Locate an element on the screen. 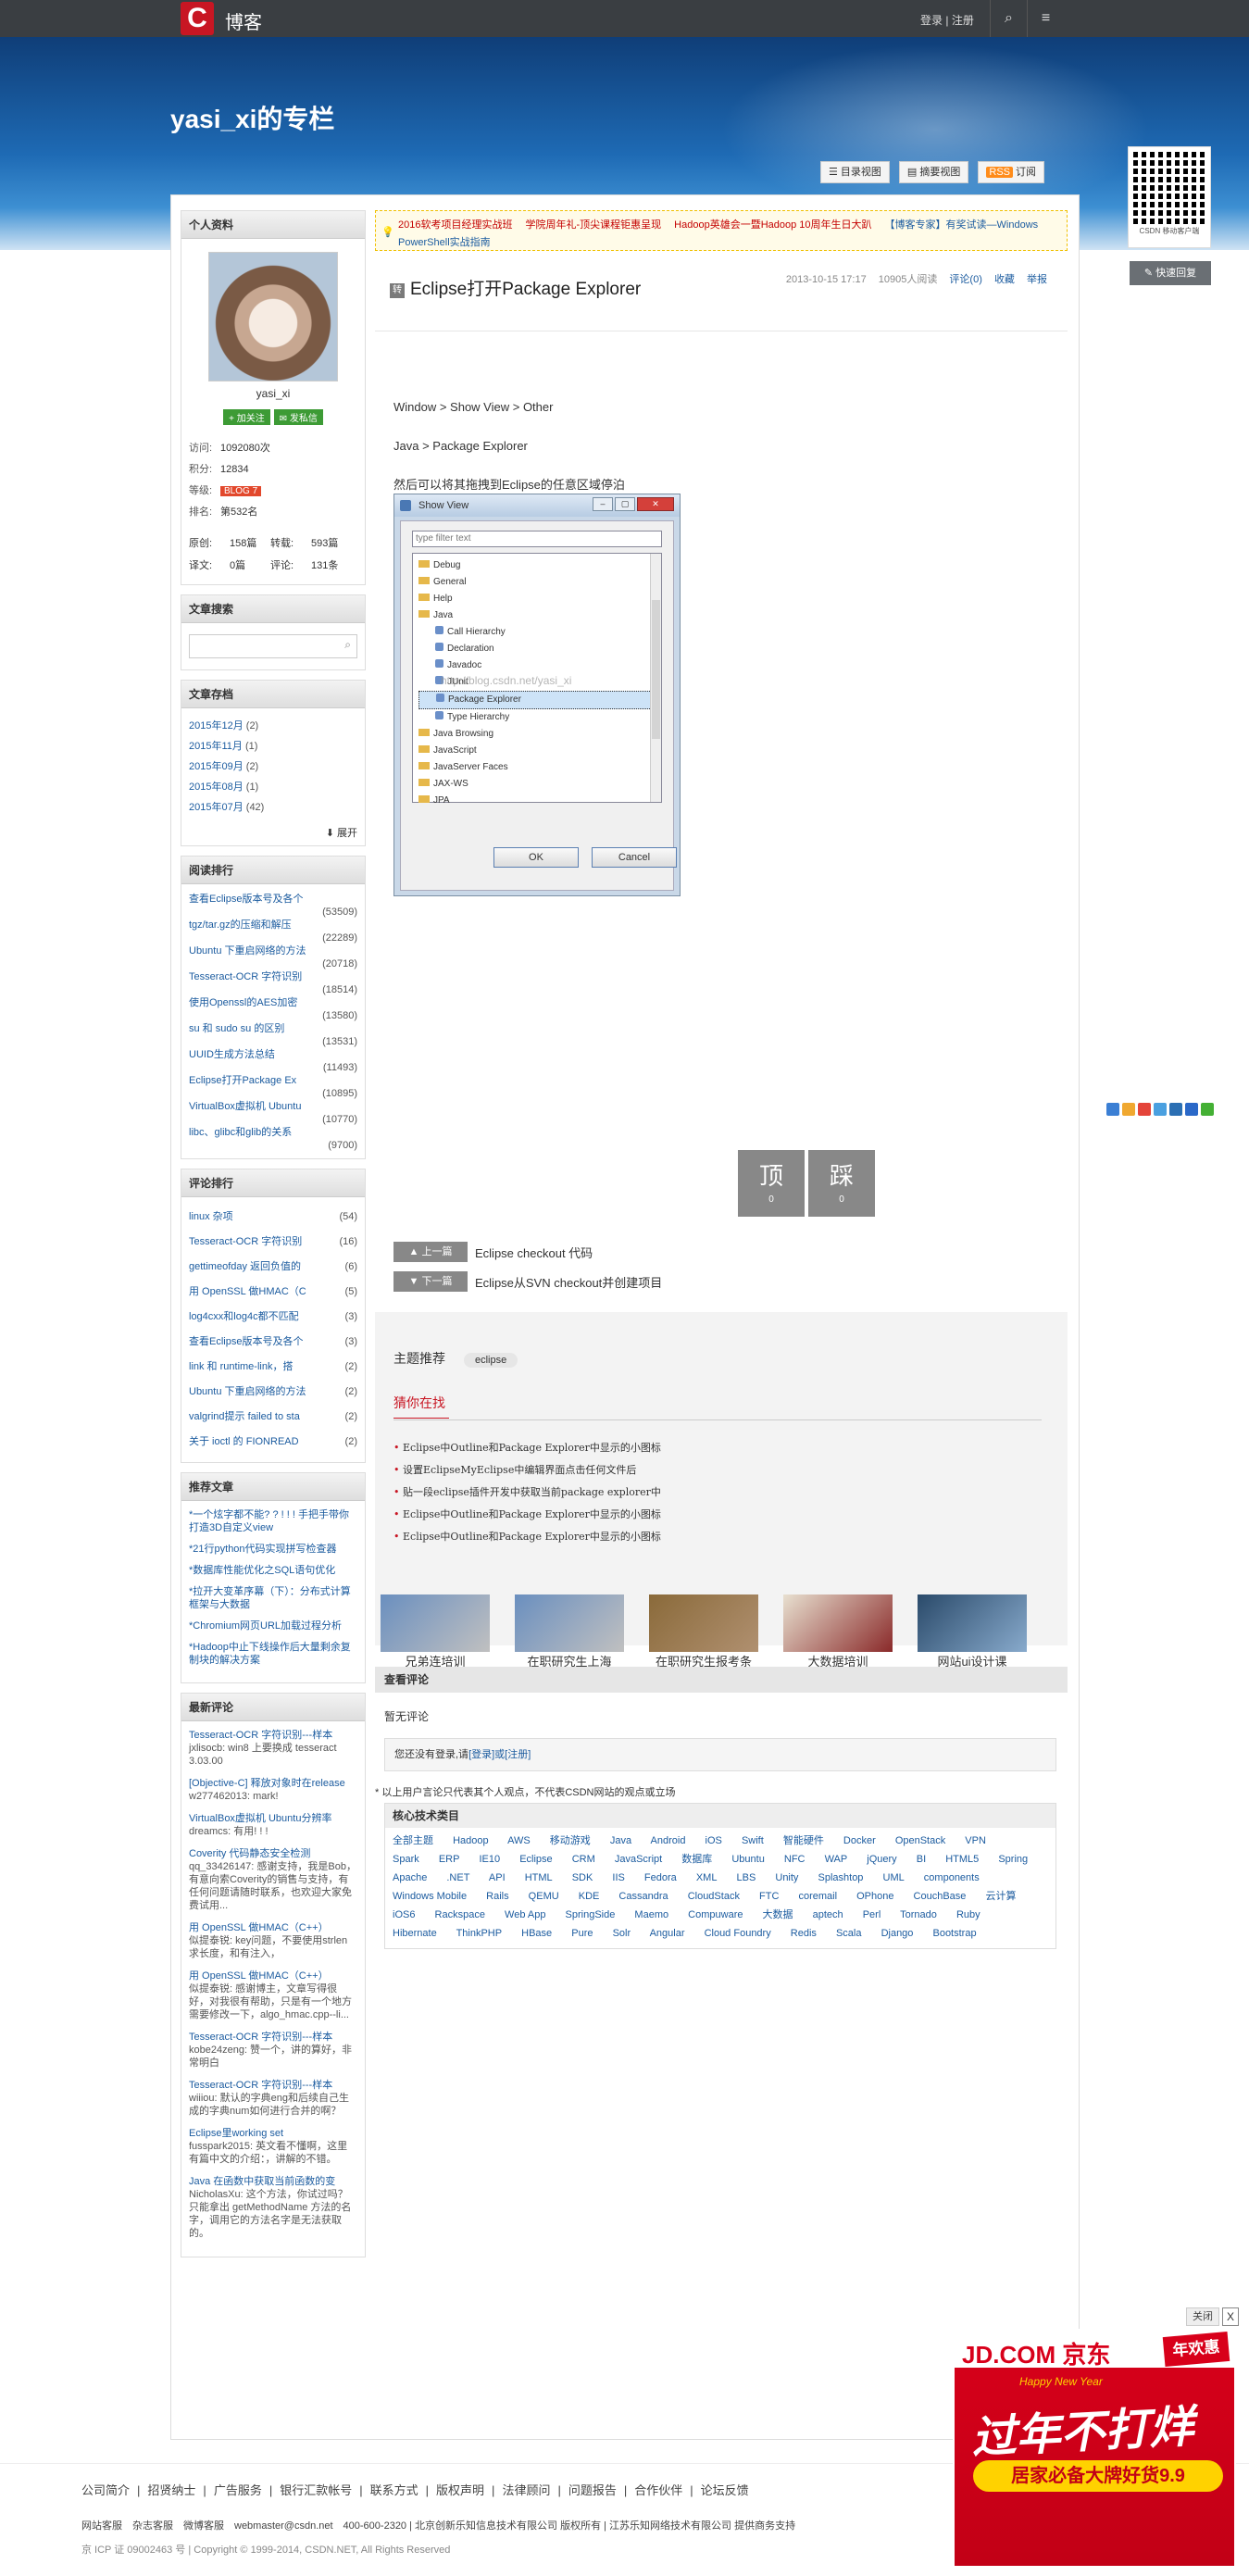 The image size is (1249, 2576). tech-tag: Apache is located at coordinates (410, 1877).